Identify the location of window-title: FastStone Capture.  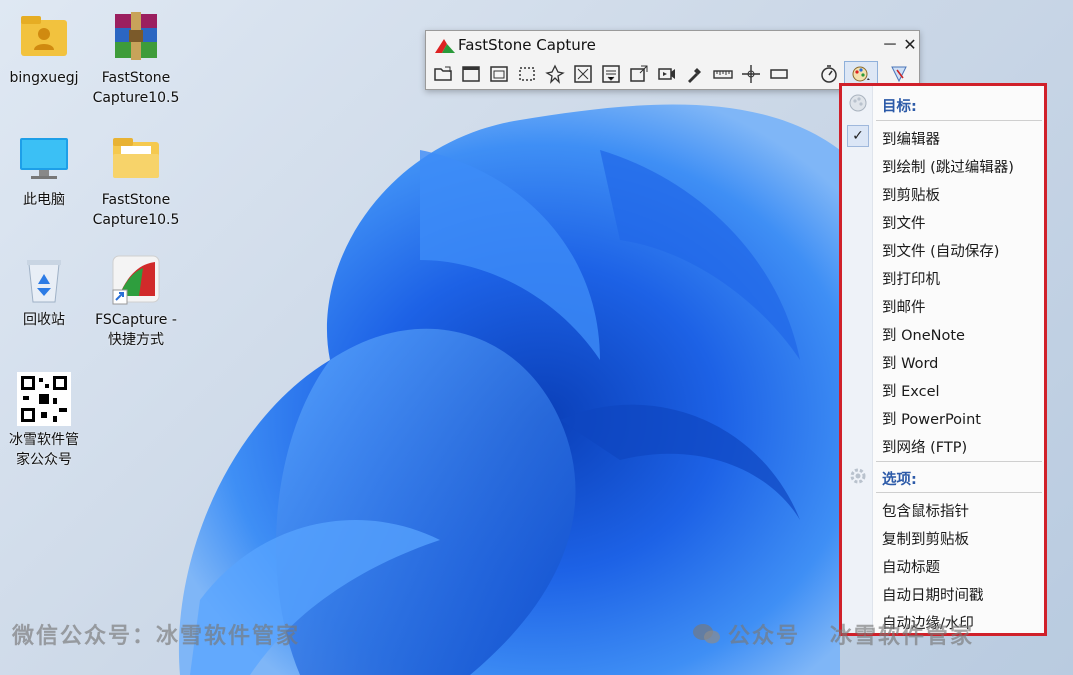
(527, 45).